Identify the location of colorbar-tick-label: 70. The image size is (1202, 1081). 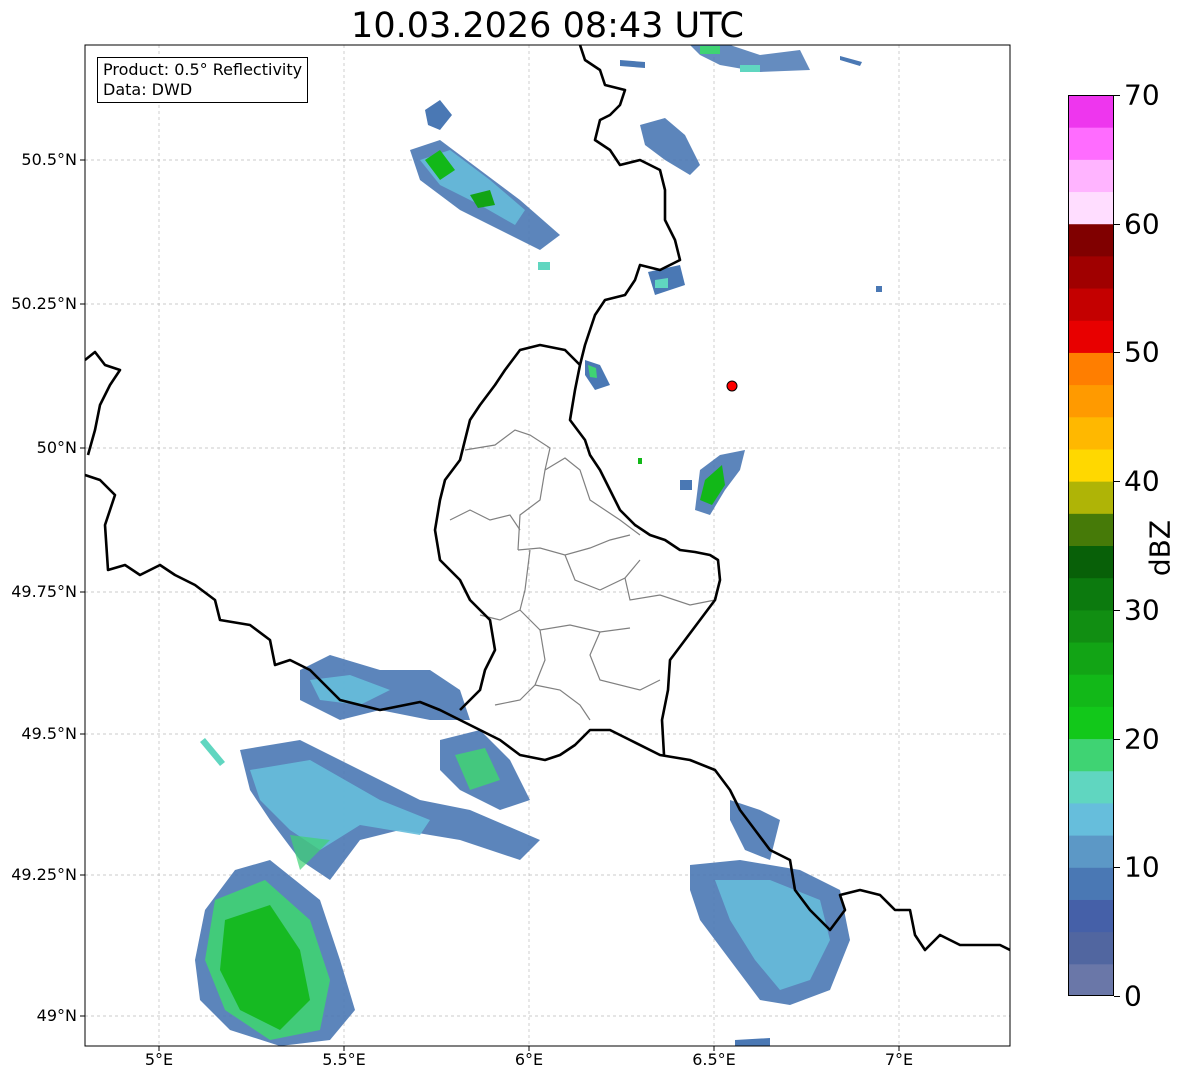
(1142, 95).